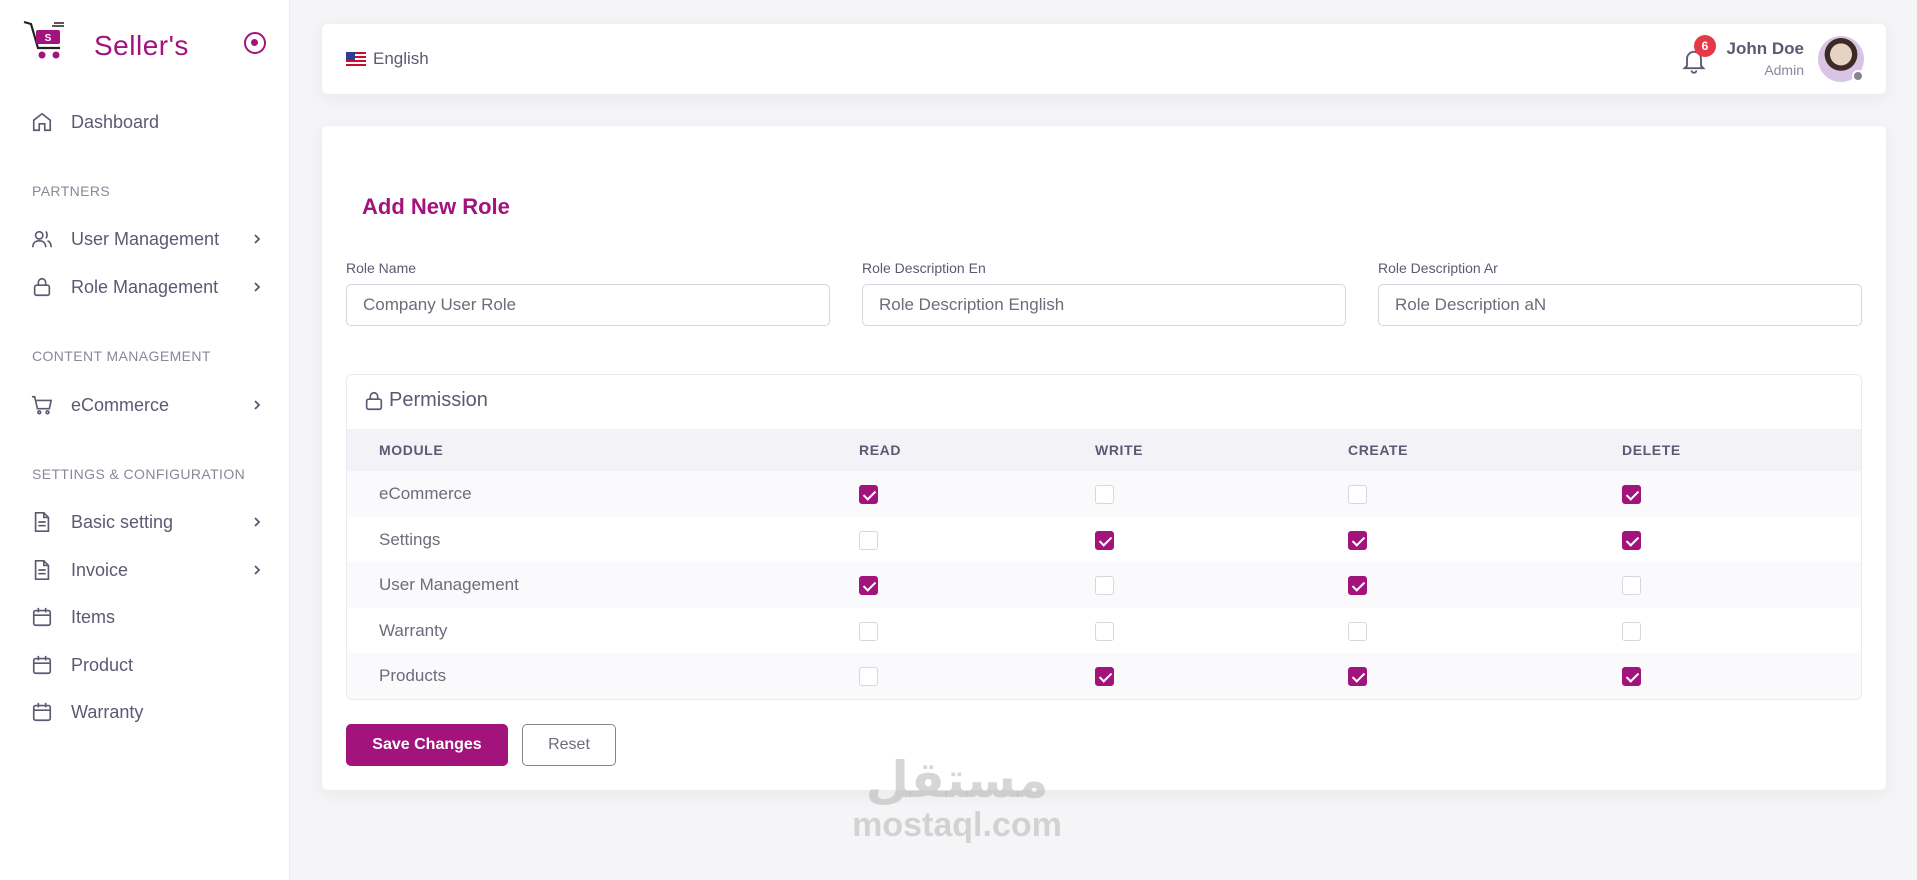  I want to click on role-description-en-label: Role Description En, so click(924, 268).